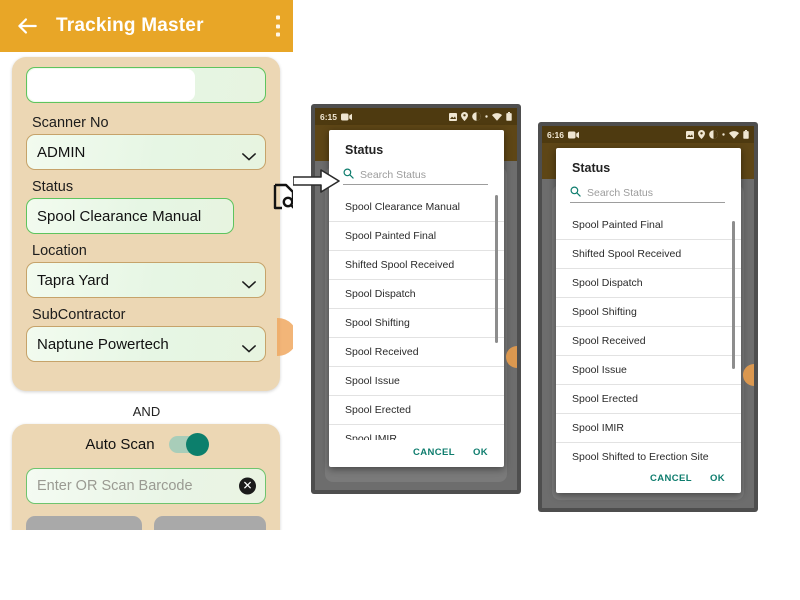 The image size is (800, 600). I want to click on document-search-icon, so click(282, 197).